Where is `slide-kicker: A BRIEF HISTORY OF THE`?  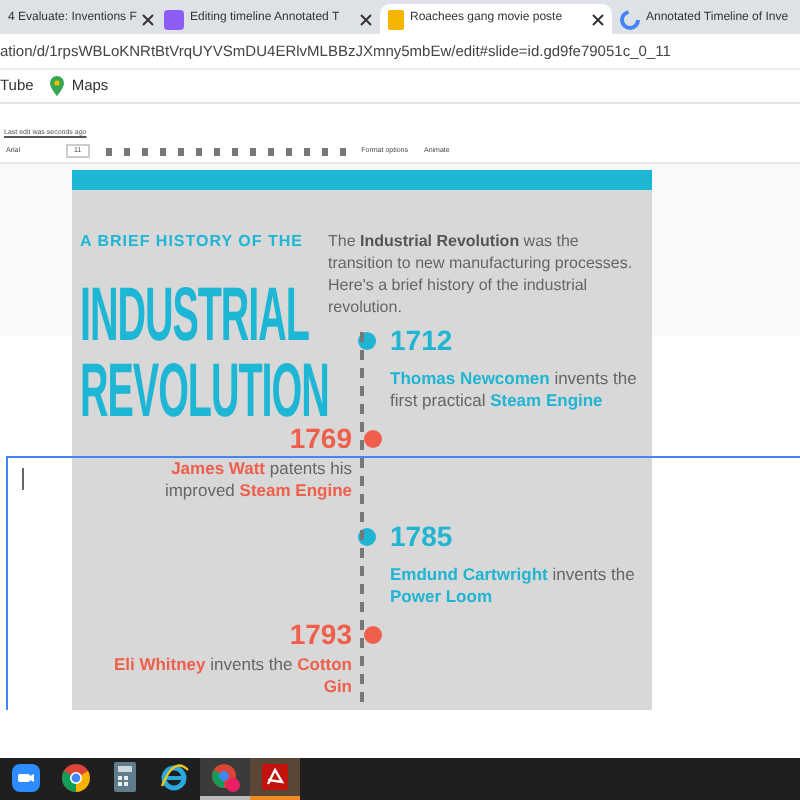
slide-kicker: A BRIEF HISTORY OF THE is located at coordinates (192, 242).